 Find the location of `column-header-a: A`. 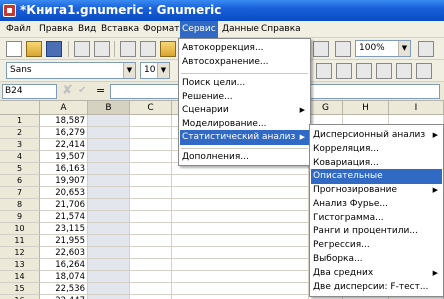

column-header-a: A is located at coordinates (64, 108).